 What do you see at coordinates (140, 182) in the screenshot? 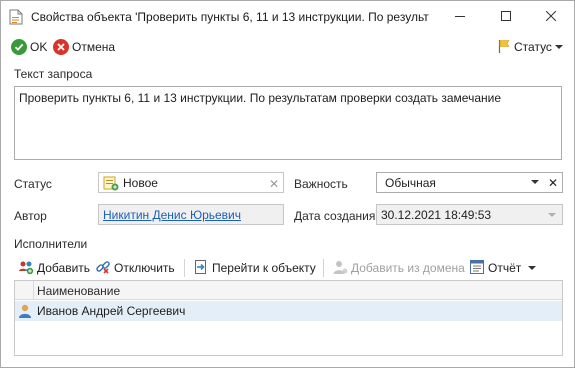
I see `status-value: Новое` at bounding box center [140, 182].